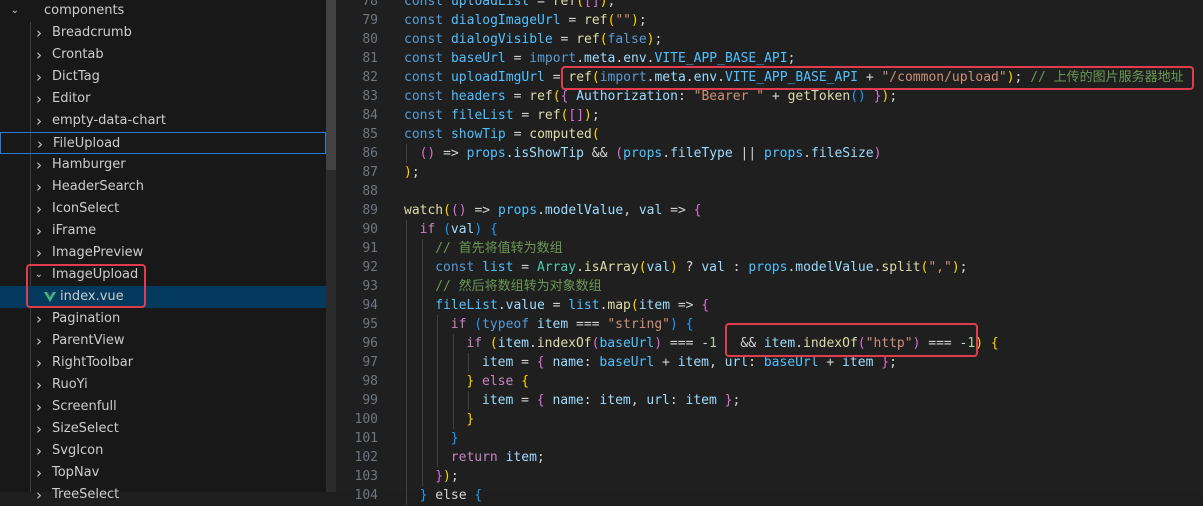 Image resolution: width=1203 pixels, height=506 pixels. I want to click on tree-folder-label: HeaderSearch, so click(98, 186).